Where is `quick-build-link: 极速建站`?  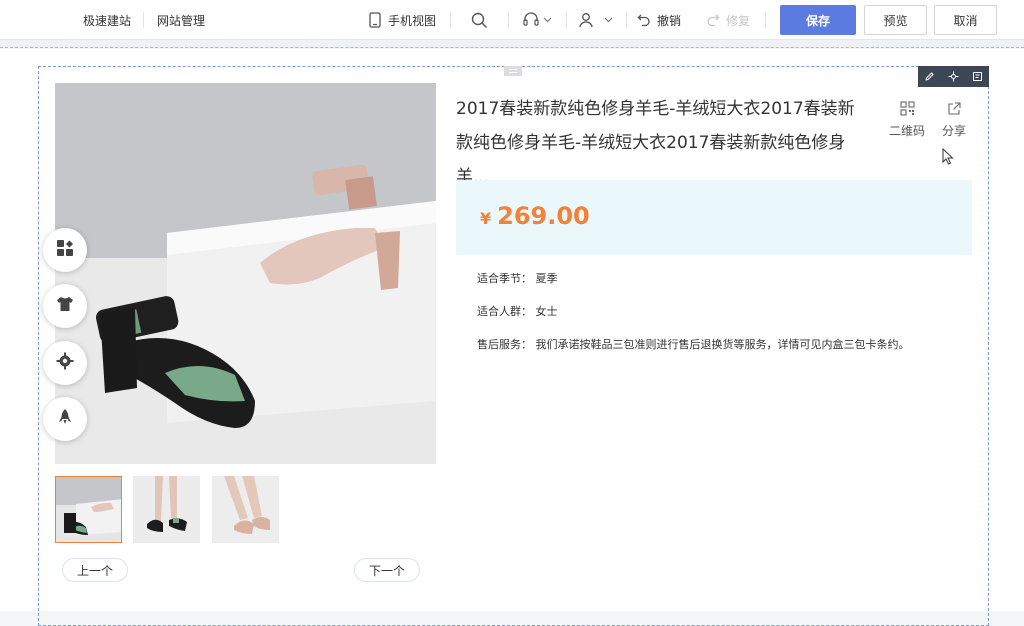
quick-build-link: 极速建站 is located at coordinates (107, 20).